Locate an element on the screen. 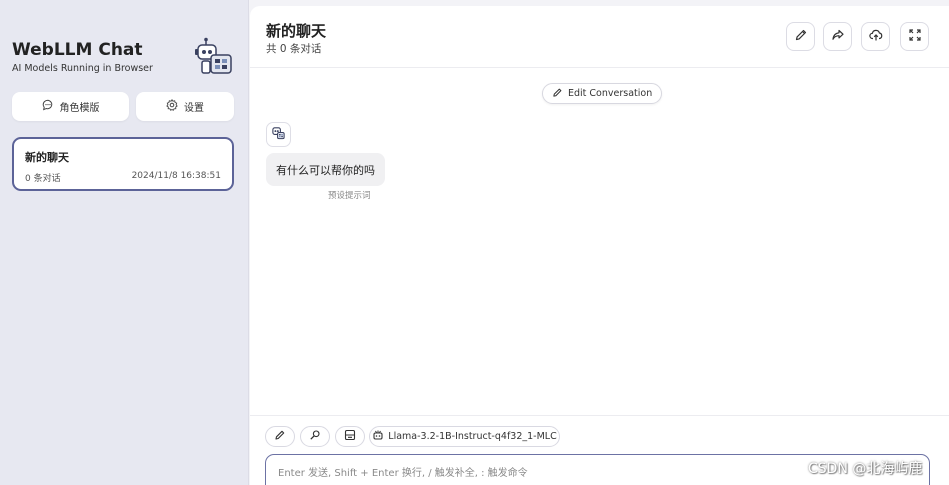 This screenshot has height=485, width=949. edit-conversation-label: Edit Conversation is located at coordinates (610, 93).